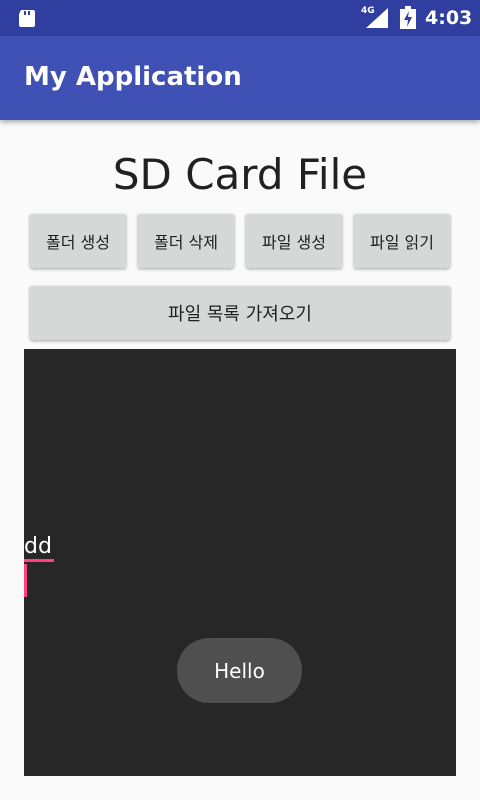 The height and width of the screenshot is (800, 480). Describe the element at coordinates (27, 18) in the screenshot. I see `sd-card-icon` at that location.